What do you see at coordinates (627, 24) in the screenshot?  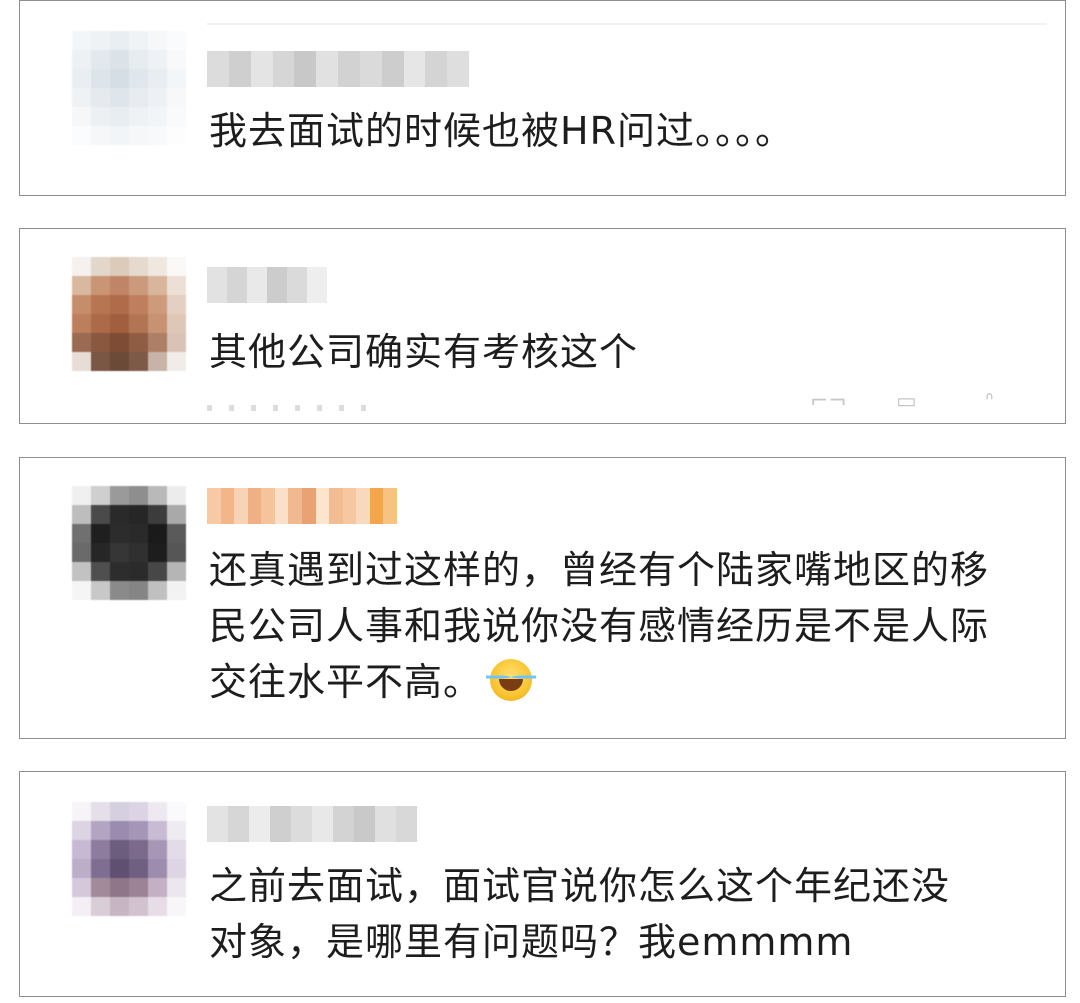 I see `divider` at bounding box center [627, 24].